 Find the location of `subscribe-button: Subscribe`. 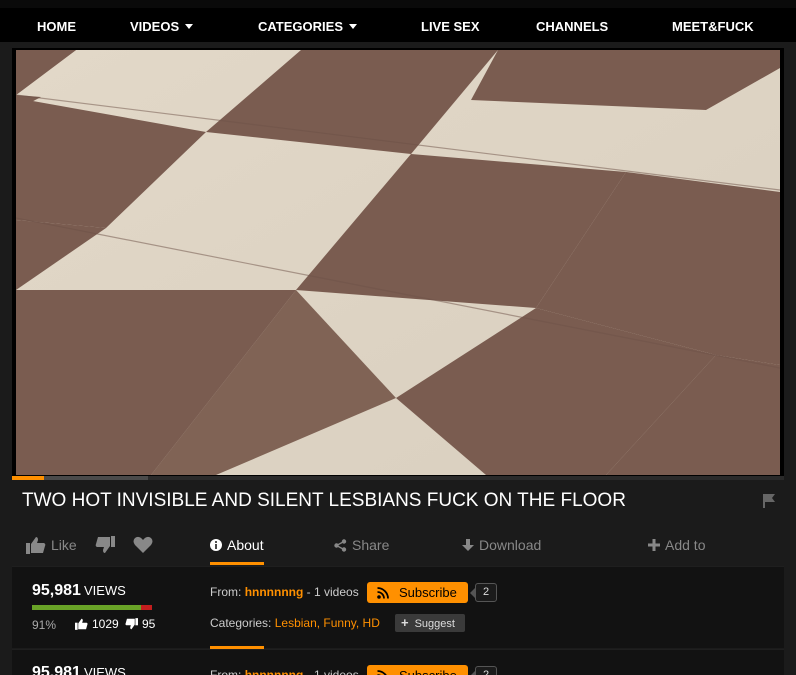

subscribe-button: Subscribe is located at coordinates (417, 592).